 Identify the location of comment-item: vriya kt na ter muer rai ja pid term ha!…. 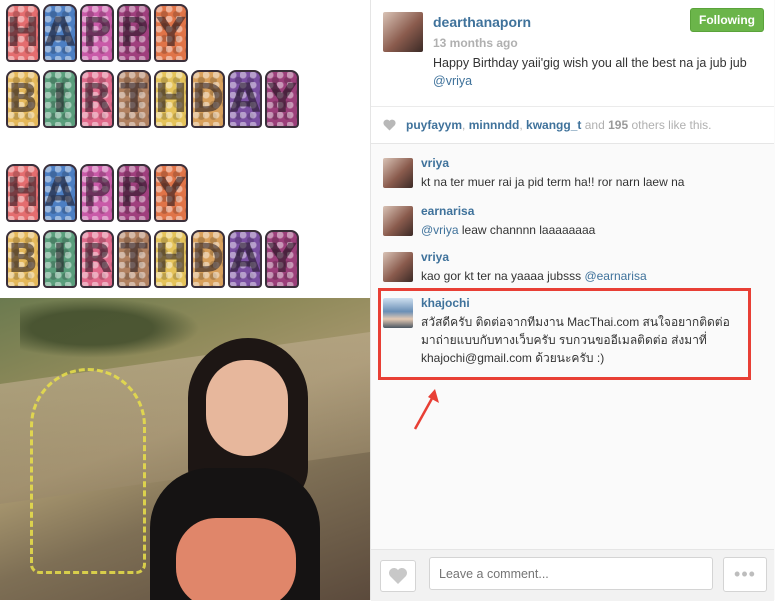
(572, 177).